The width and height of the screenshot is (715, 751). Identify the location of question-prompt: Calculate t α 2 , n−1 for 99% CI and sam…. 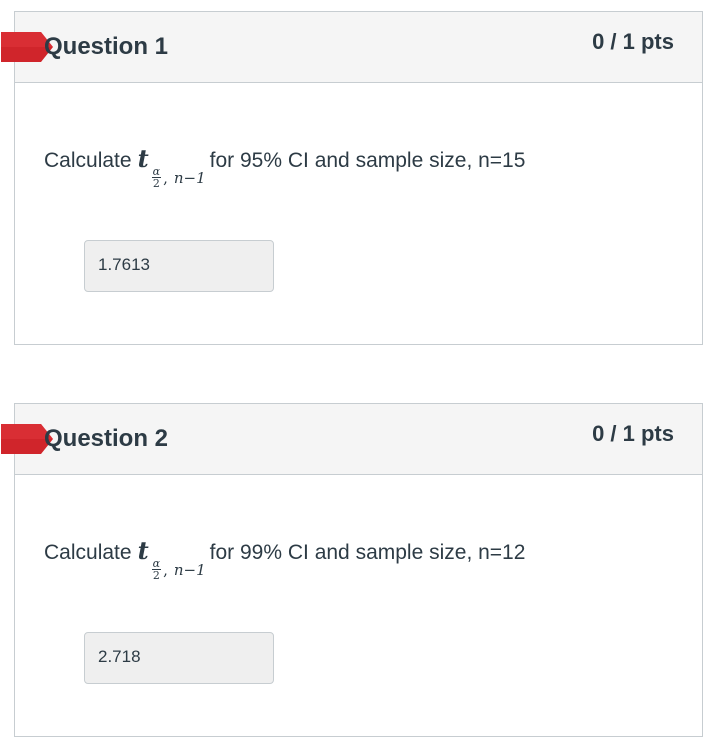
(285, 558).